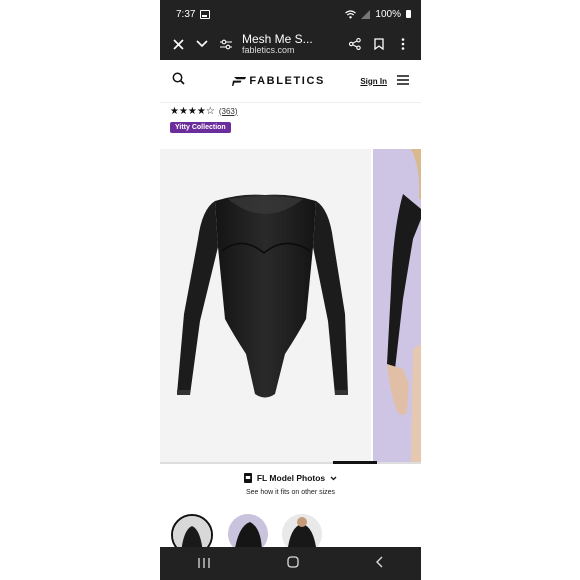  I want to click on battery-icon, so click(408, 14).